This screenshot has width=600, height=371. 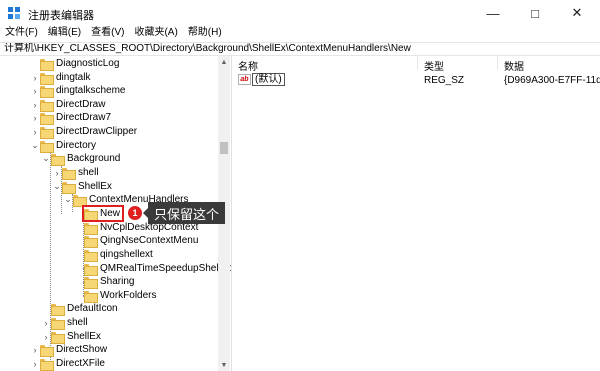 I want to click on scroll-up-icon: ▲, so click(x=224, y=62).